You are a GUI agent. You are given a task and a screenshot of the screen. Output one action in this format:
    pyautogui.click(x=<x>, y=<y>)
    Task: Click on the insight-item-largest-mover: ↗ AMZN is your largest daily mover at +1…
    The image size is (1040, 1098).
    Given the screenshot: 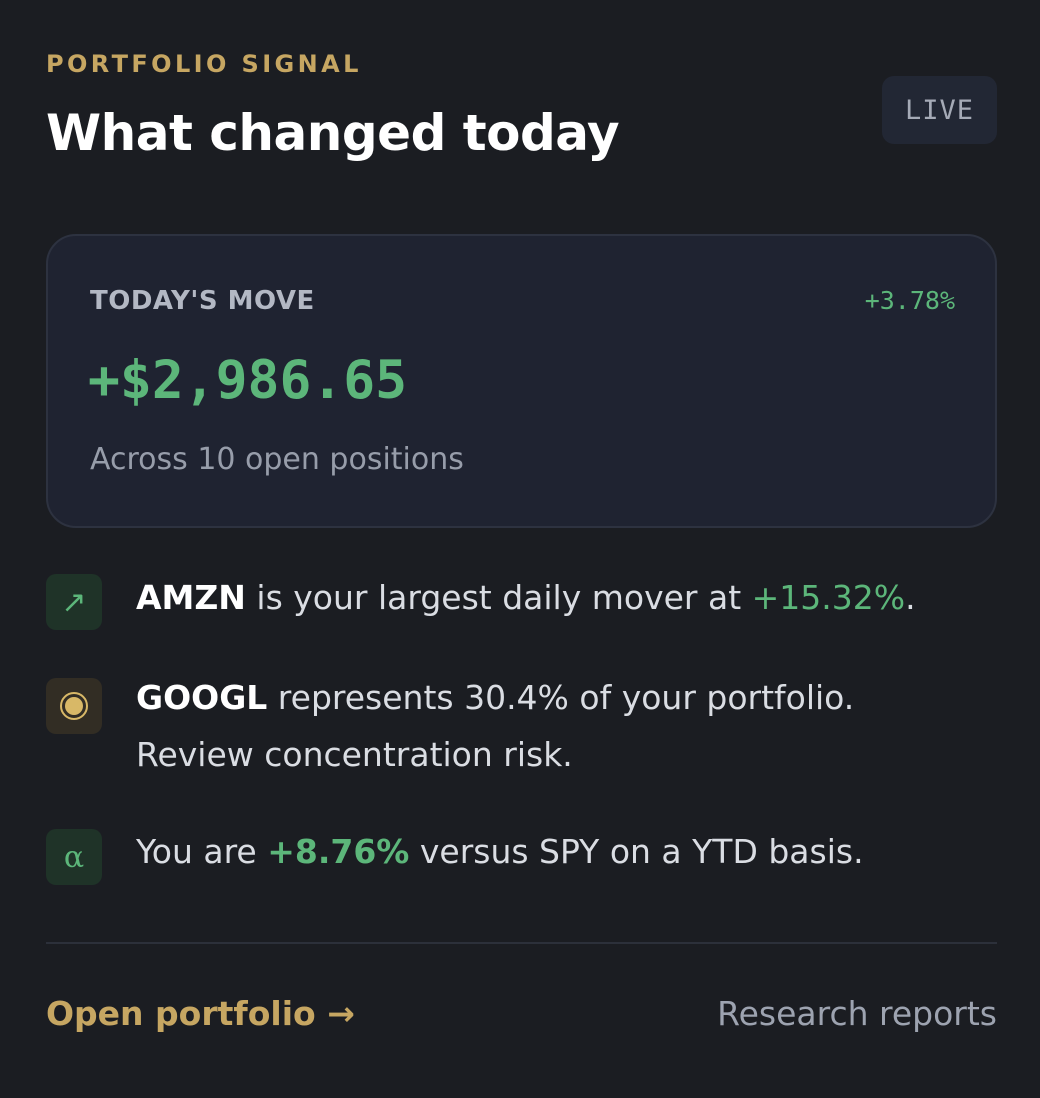 What is the action you would take?
    pyautogui.click(x=521, y=603)
    